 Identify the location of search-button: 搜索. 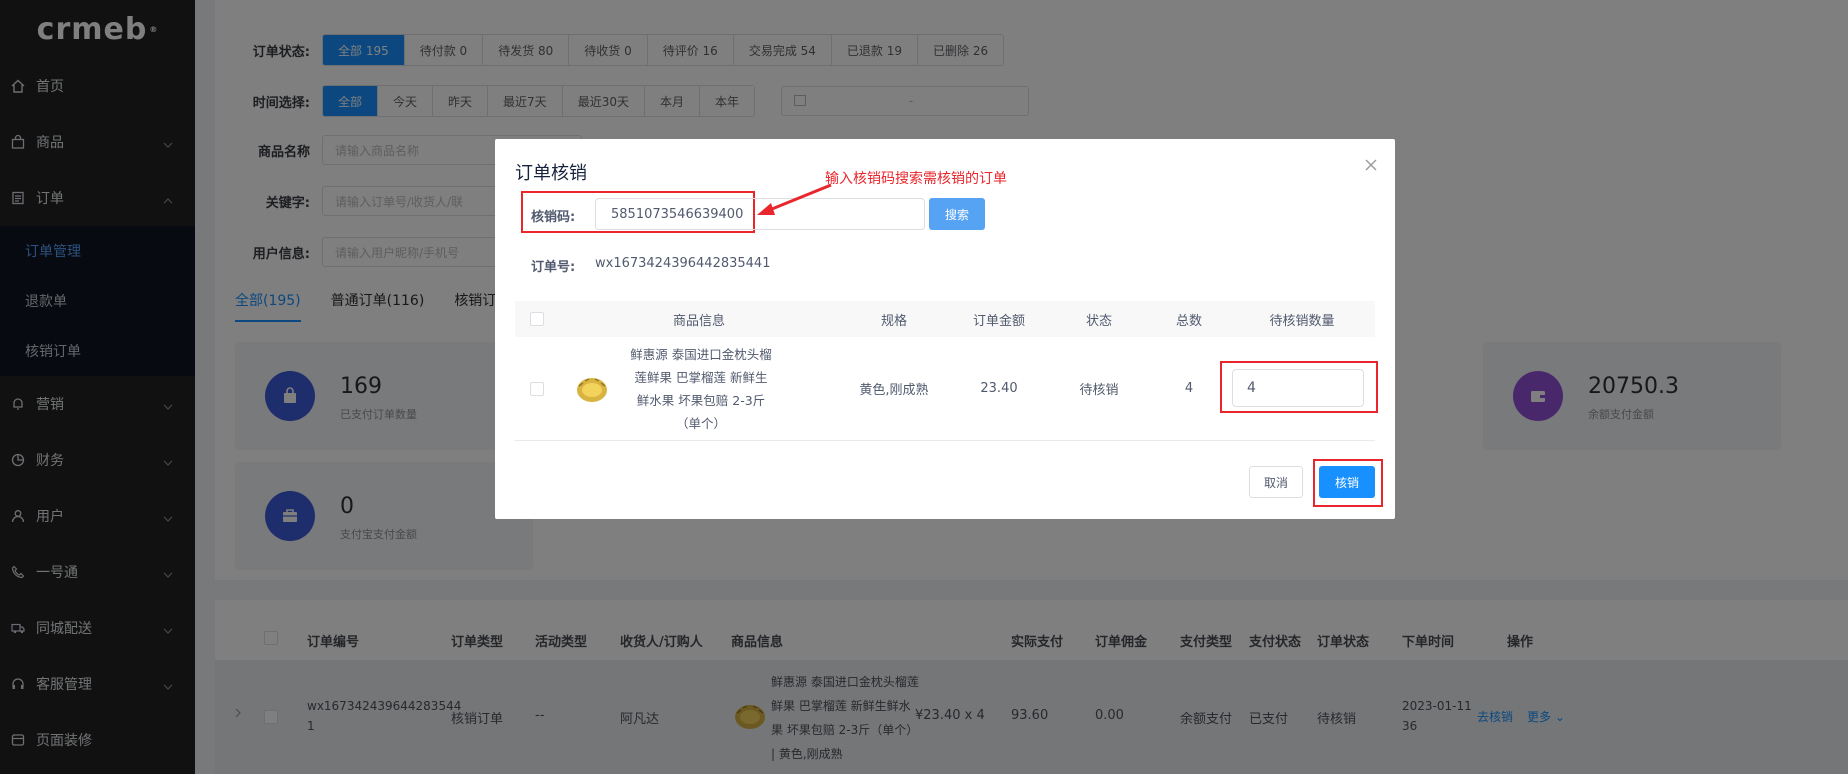
(957, 214).